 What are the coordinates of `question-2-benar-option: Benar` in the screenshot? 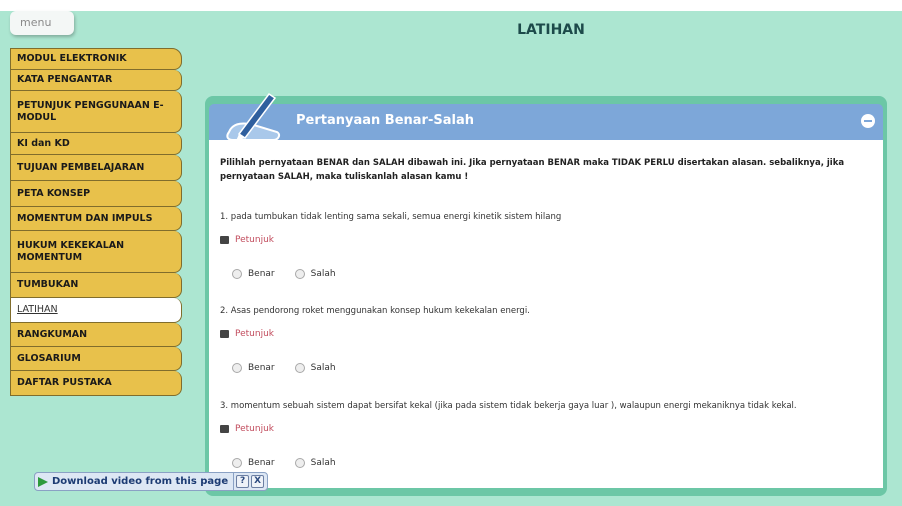 It's located at (253, 368).